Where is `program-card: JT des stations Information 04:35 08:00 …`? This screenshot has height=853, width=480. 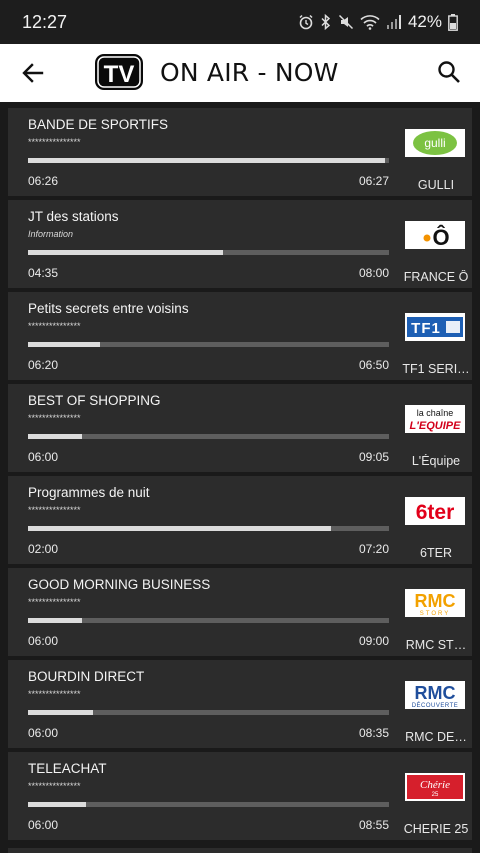 program-card: JT des stations Information 04:35 08:00 … is located at coordinates (240, 244).